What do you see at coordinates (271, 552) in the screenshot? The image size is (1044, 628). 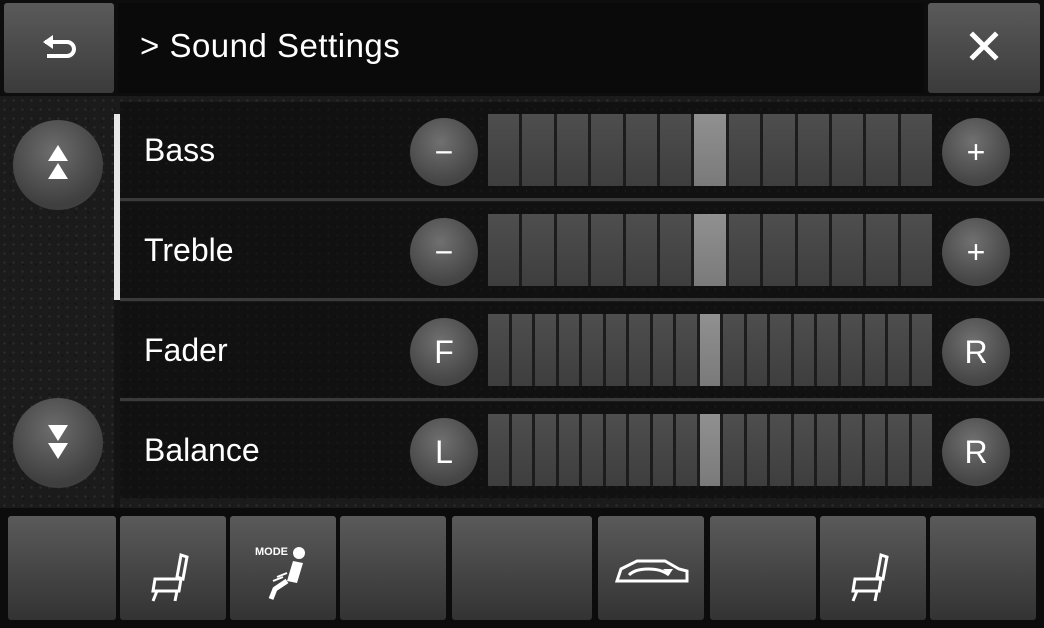 I see `svg-text: MODE` at bounding box center [271, 552].